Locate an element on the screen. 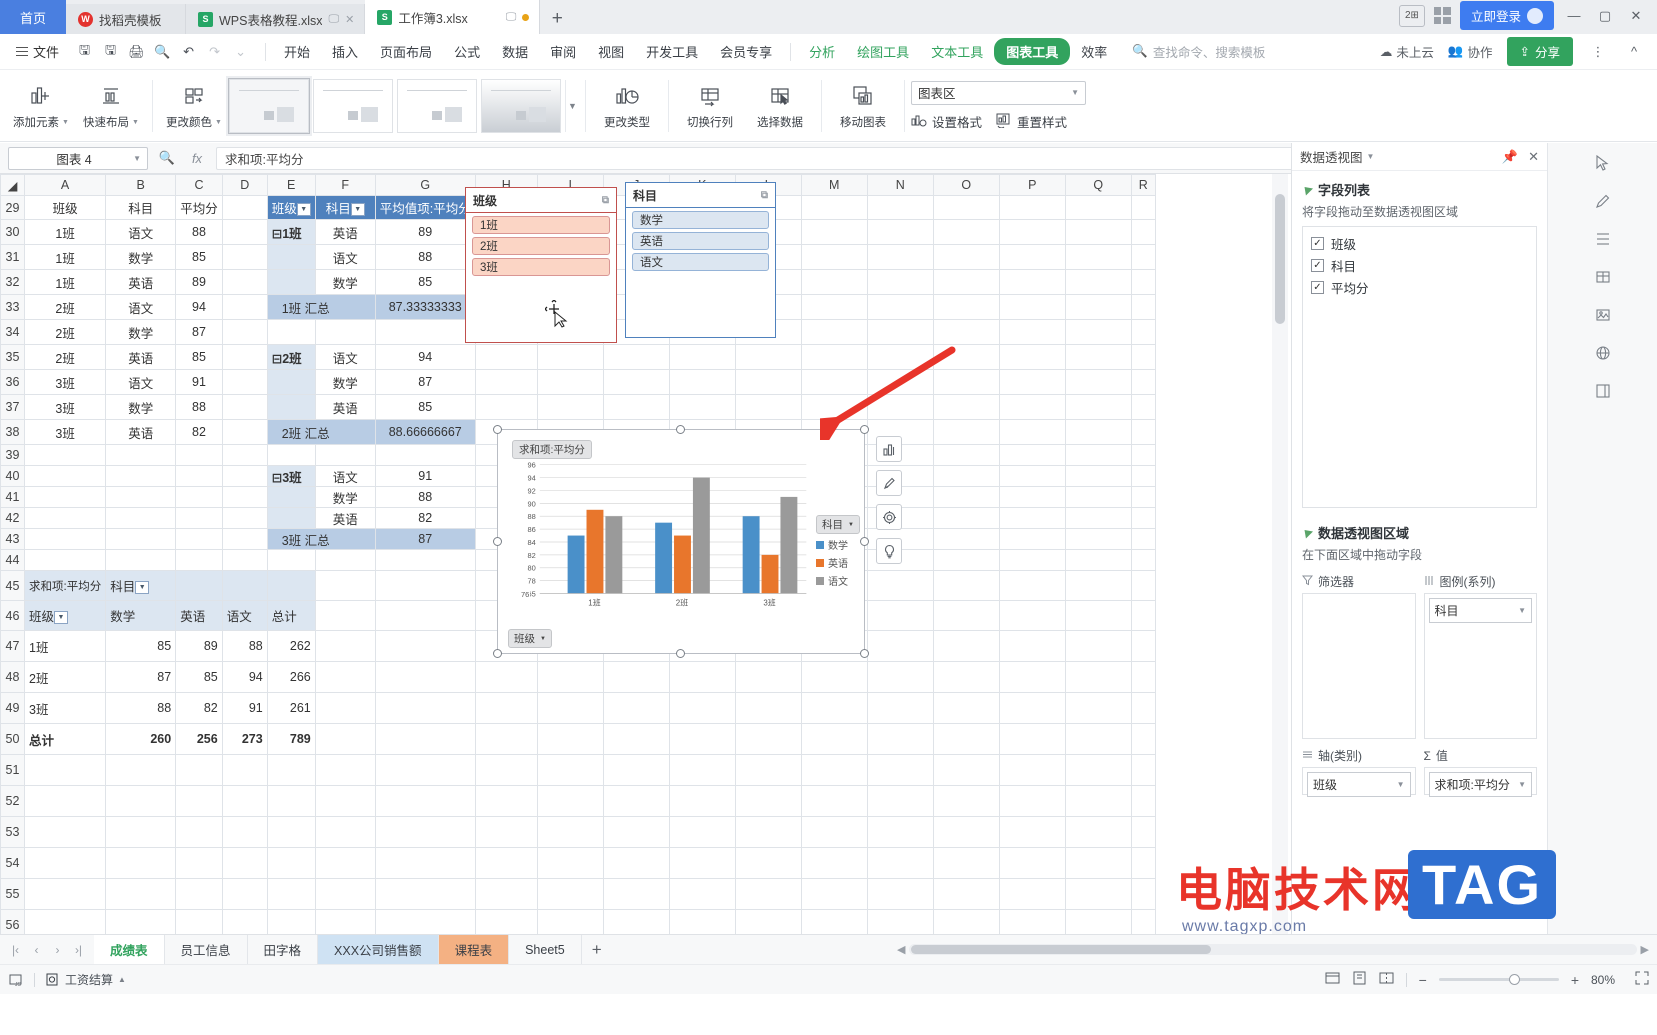 This screenshot has width=1657, height=1035. cell-C44 is located at coordinates (199, 560).